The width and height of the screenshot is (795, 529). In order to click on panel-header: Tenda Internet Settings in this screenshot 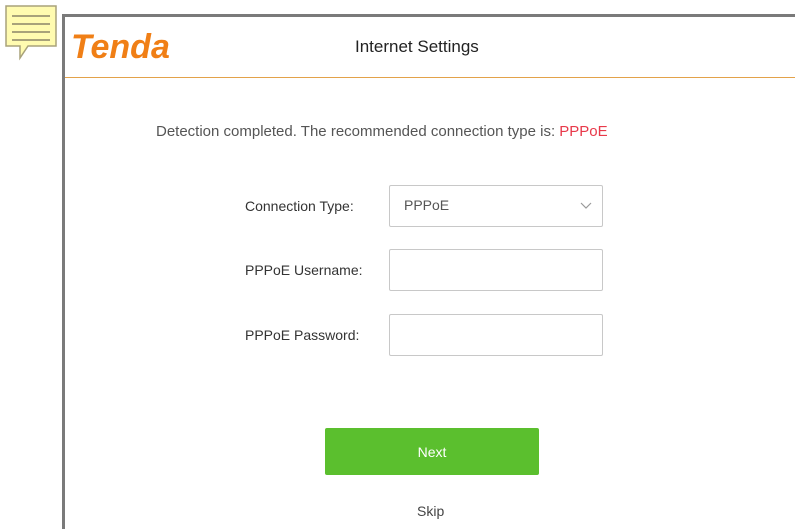, I will do `click(430, 47)`.